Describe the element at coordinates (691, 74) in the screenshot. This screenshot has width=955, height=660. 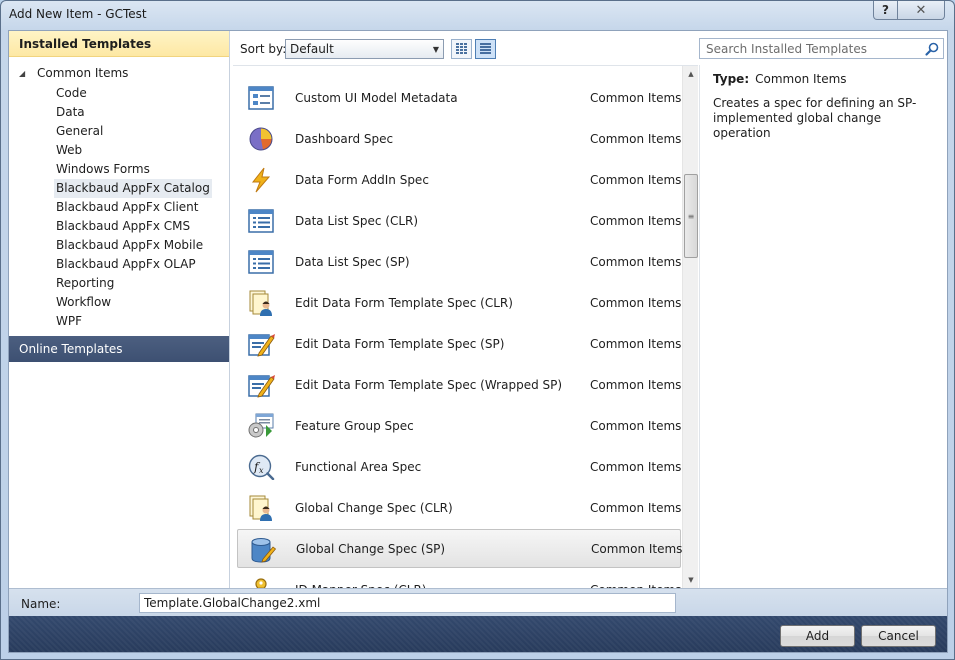
I see `scroll-up-arrow-icon: ▲` at that location.